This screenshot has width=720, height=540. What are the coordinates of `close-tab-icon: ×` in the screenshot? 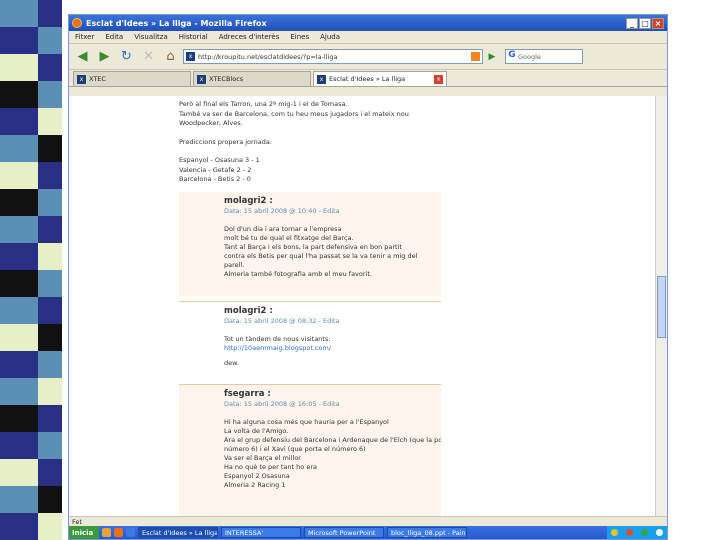 It's located at (438, 79).